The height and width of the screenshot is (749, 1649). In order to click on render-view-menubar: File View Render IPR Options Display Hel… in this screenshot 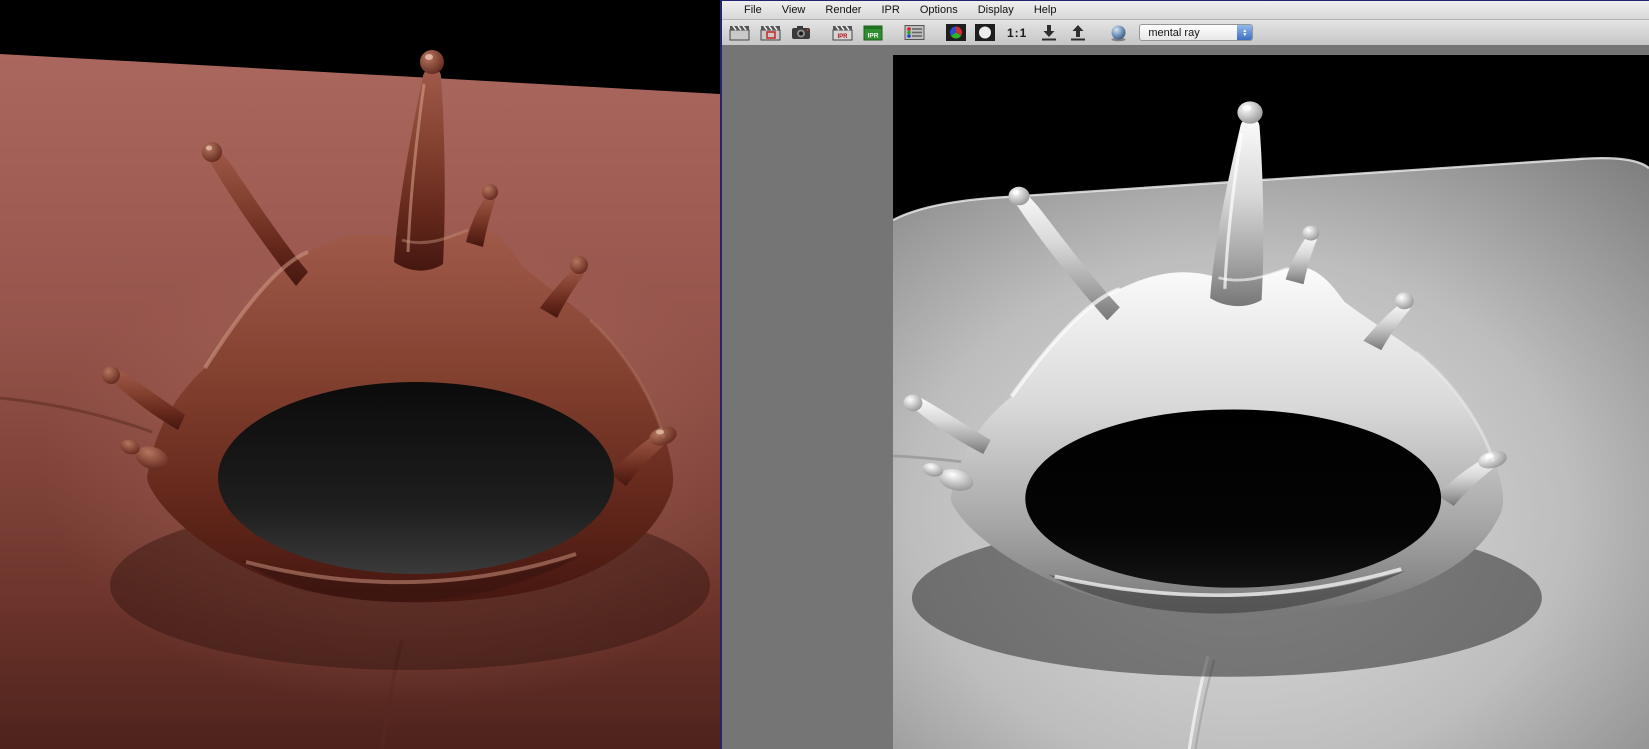, I will do `click(1185, 10)`.